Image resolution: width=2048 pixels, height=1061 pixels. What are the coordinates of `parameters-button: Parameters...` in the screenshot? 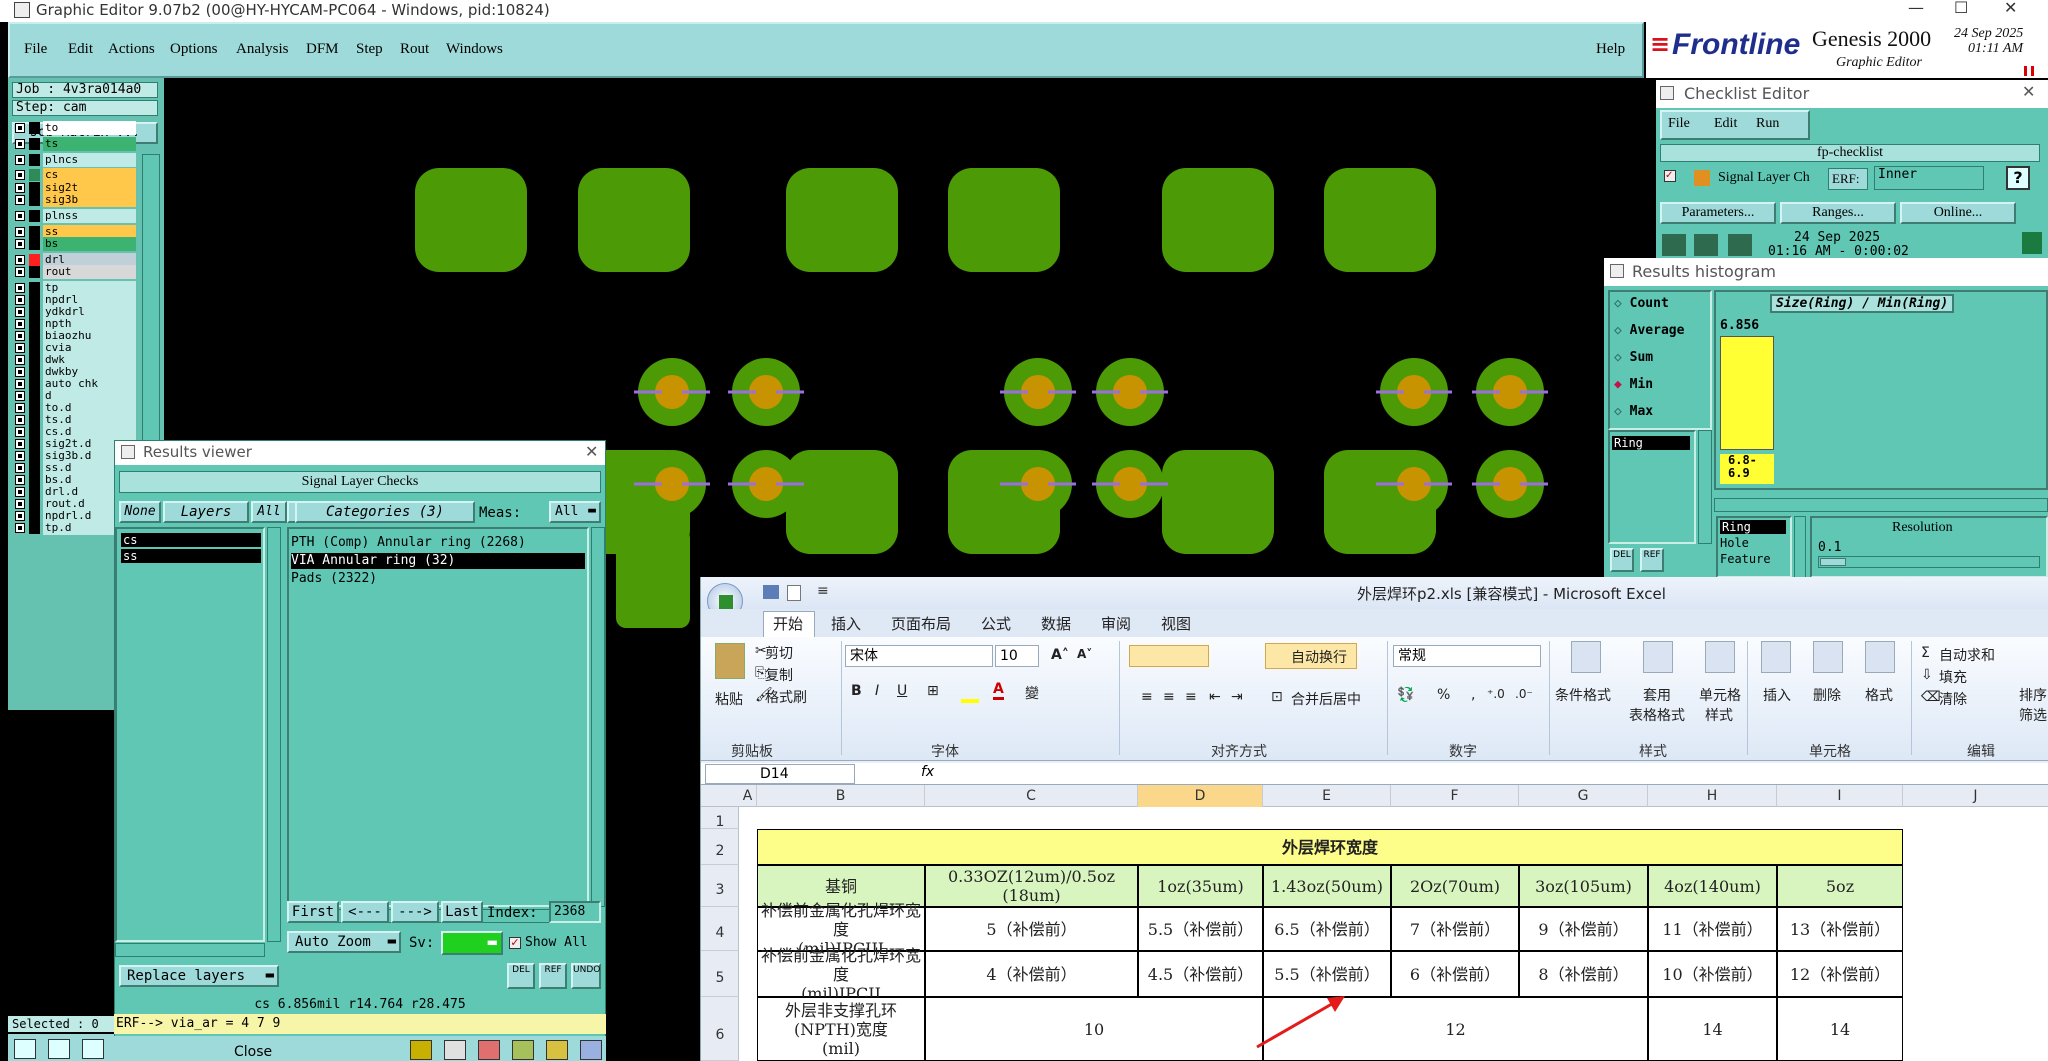 It's located at (1718, 213).